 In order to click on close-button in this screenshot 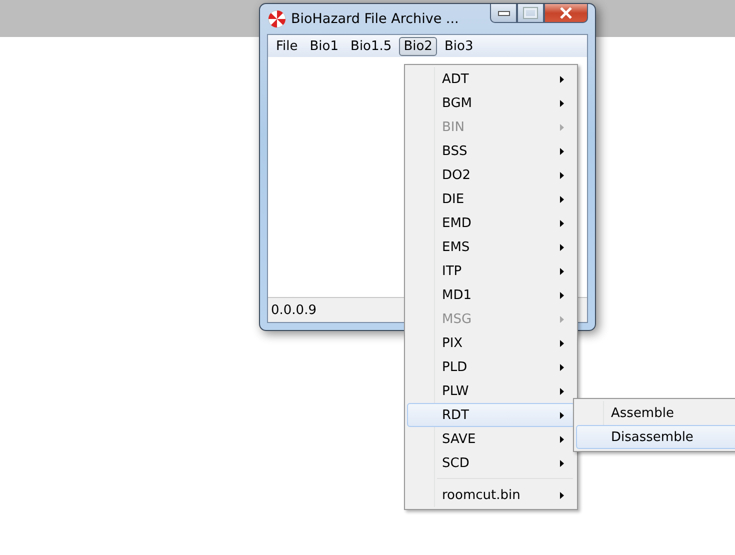, I will do `click(566, 13)`.